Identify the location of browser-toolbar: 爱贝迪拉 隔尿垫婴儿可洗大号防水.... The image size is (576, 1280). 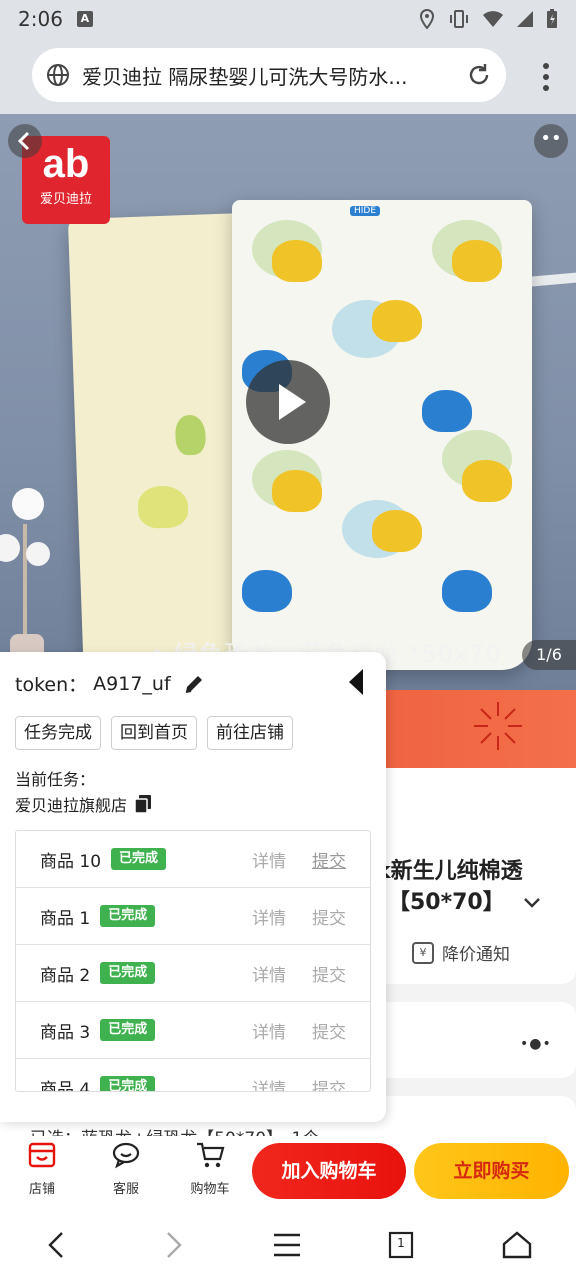
(288, 76).